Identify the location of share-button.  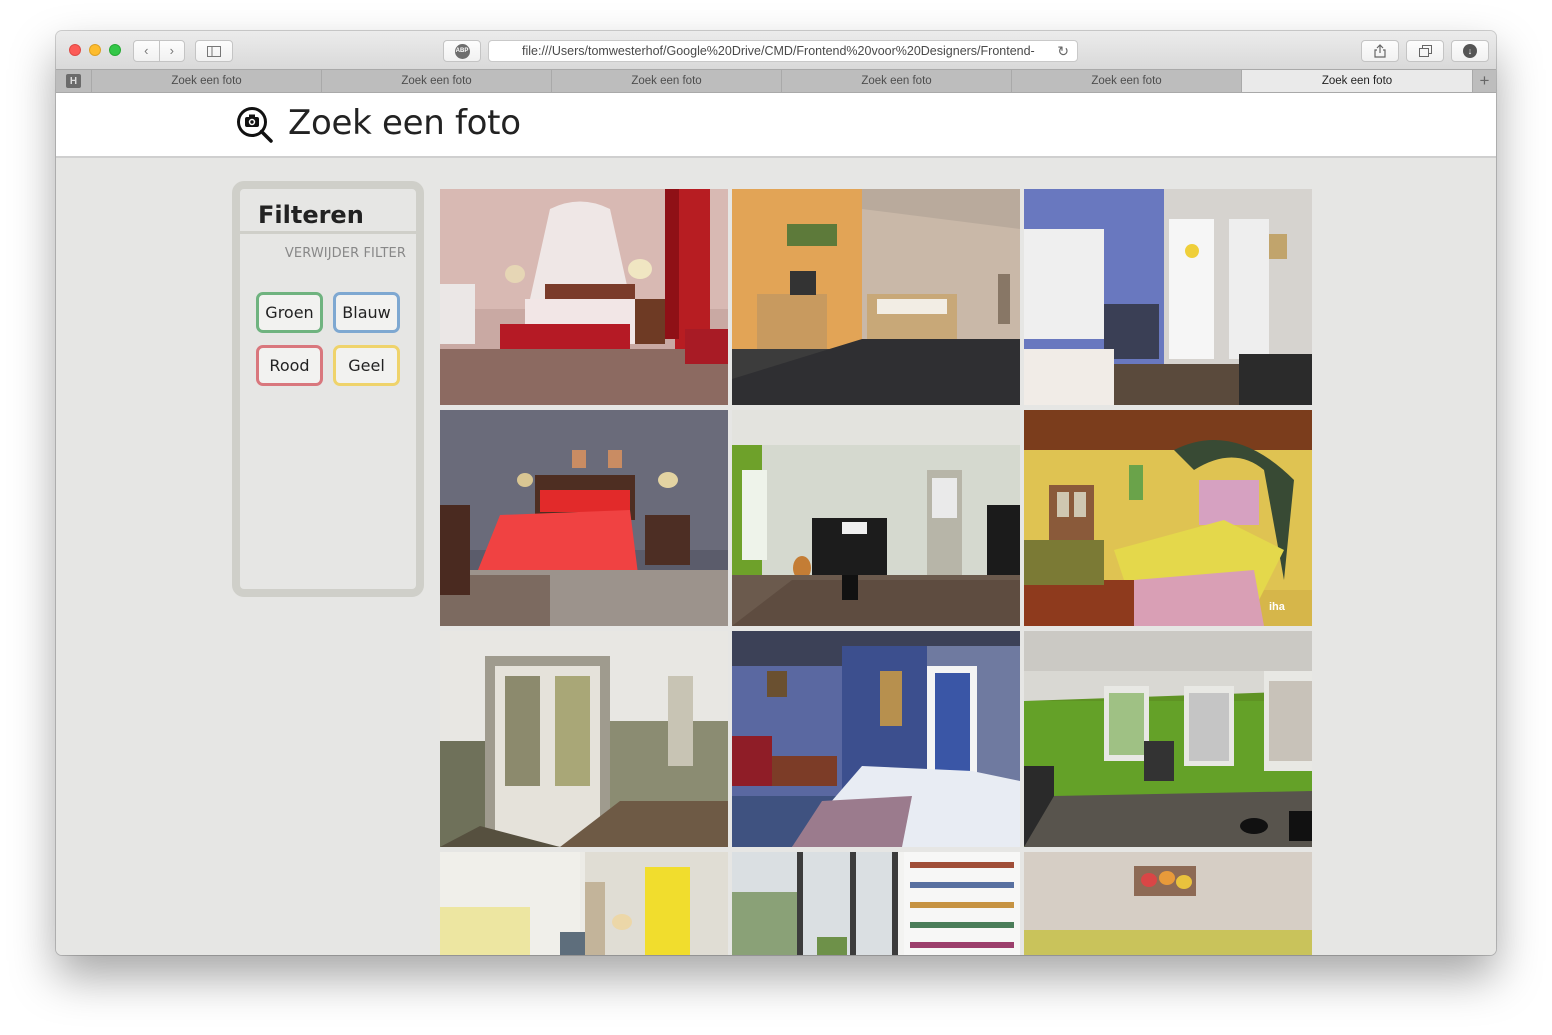
(1380, 51).